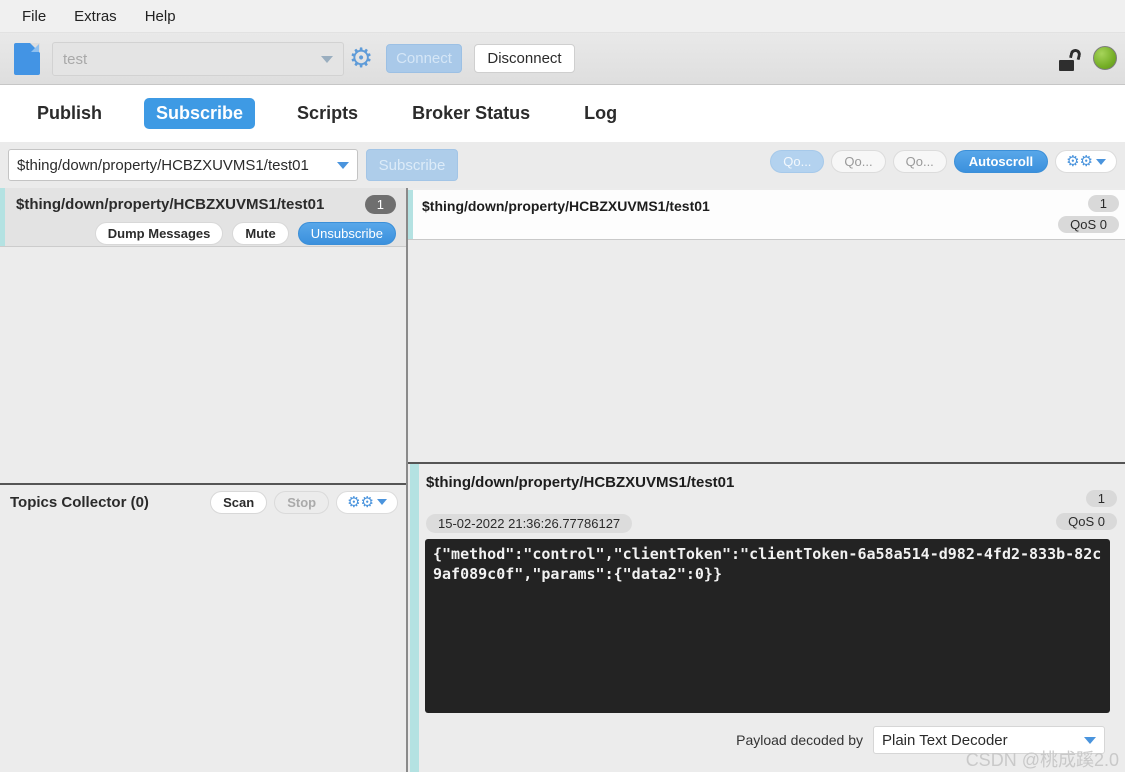 The height and width of the screenshot is (772, 1125). Describe the element at coordinates (95, 16) in the screenshot. I see `menu-extras: Extras` at that location.